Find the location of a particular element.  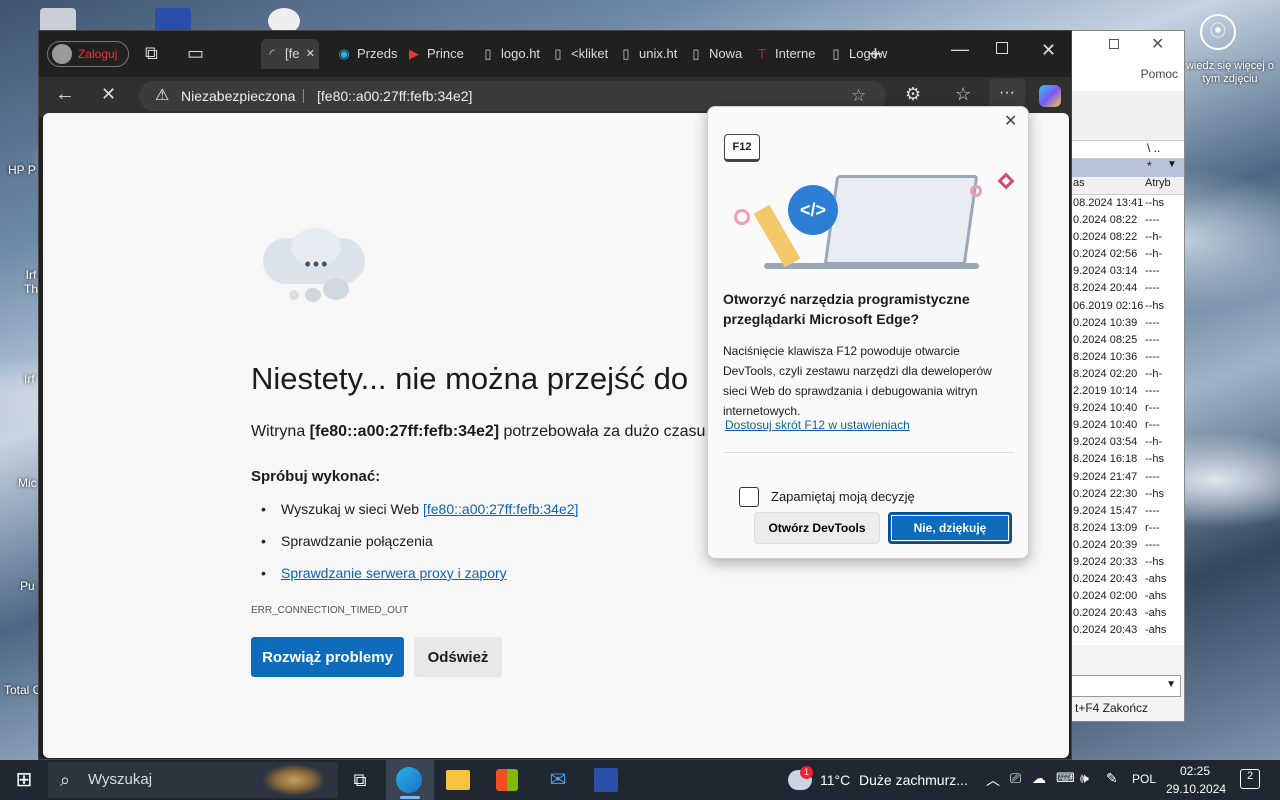

table-row: 9.2024 03:54 --h- is located at coordinates (1127, 442).